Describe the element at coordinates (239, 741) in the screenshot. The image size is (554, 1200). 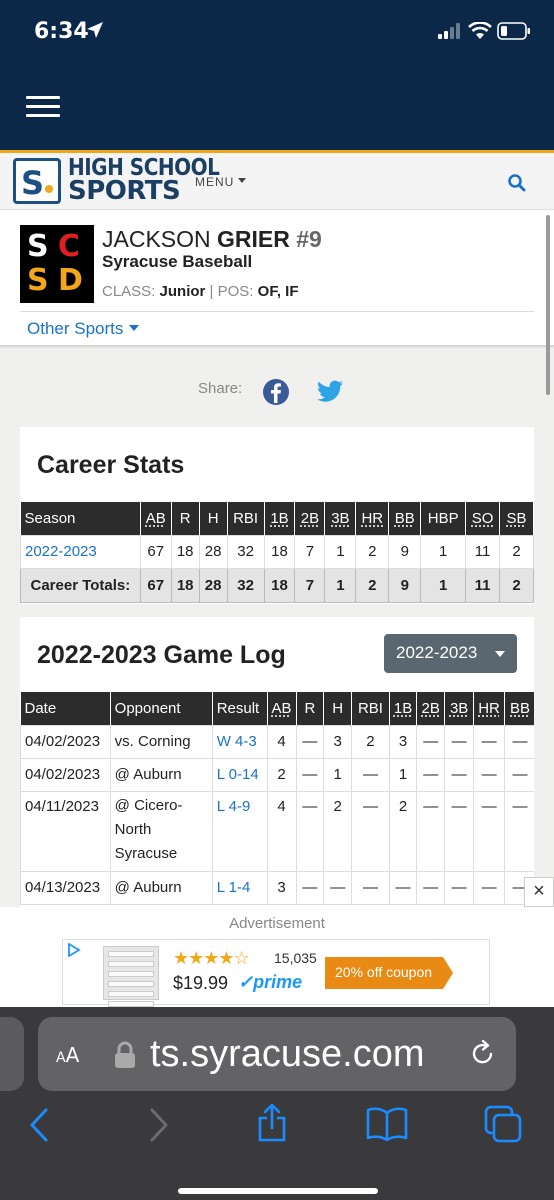
I see `game-result-link: W 4-3` at that location.